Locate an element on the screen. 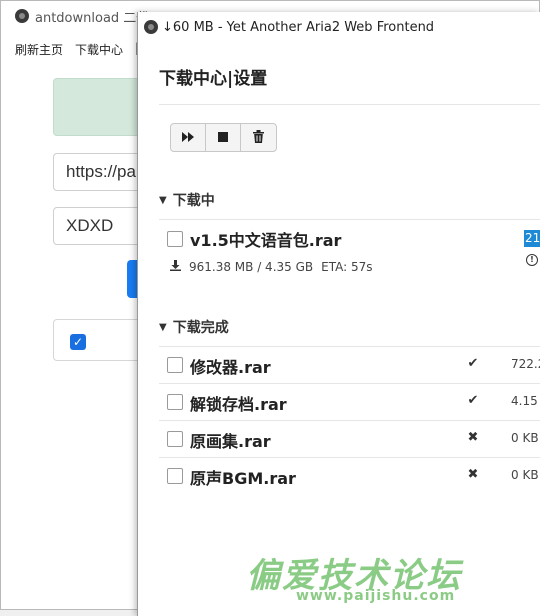 This screenshot has width=540, height=616. delete-button is located at coordinates (258, 137).